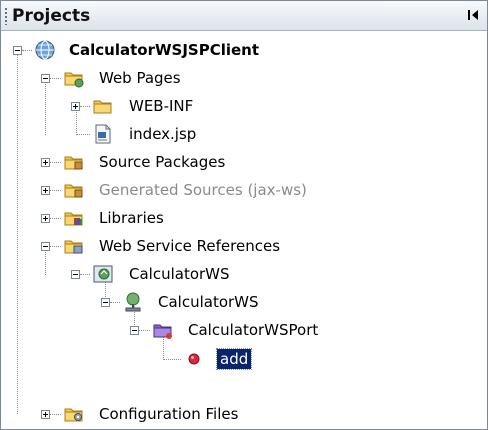  I want to click on drag-grip-icon, so click(6, 16).